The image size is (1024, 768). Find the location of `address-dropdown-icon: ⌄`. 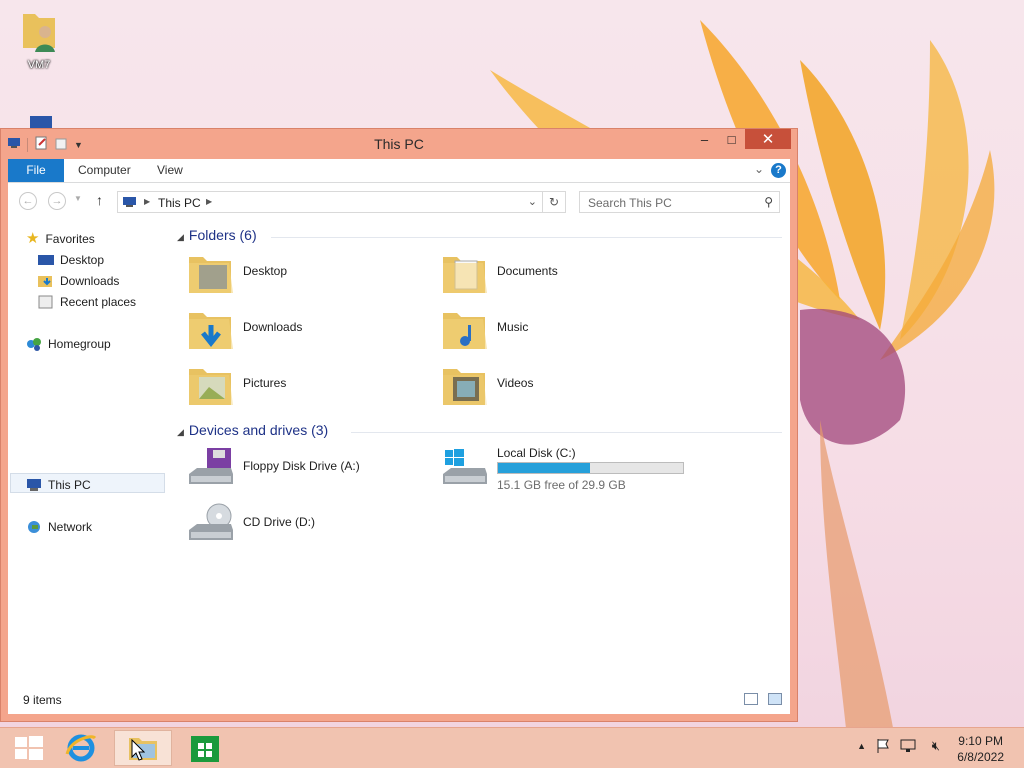

address-dropdown-icon: ⌄ is located at coordinates (532, 201).